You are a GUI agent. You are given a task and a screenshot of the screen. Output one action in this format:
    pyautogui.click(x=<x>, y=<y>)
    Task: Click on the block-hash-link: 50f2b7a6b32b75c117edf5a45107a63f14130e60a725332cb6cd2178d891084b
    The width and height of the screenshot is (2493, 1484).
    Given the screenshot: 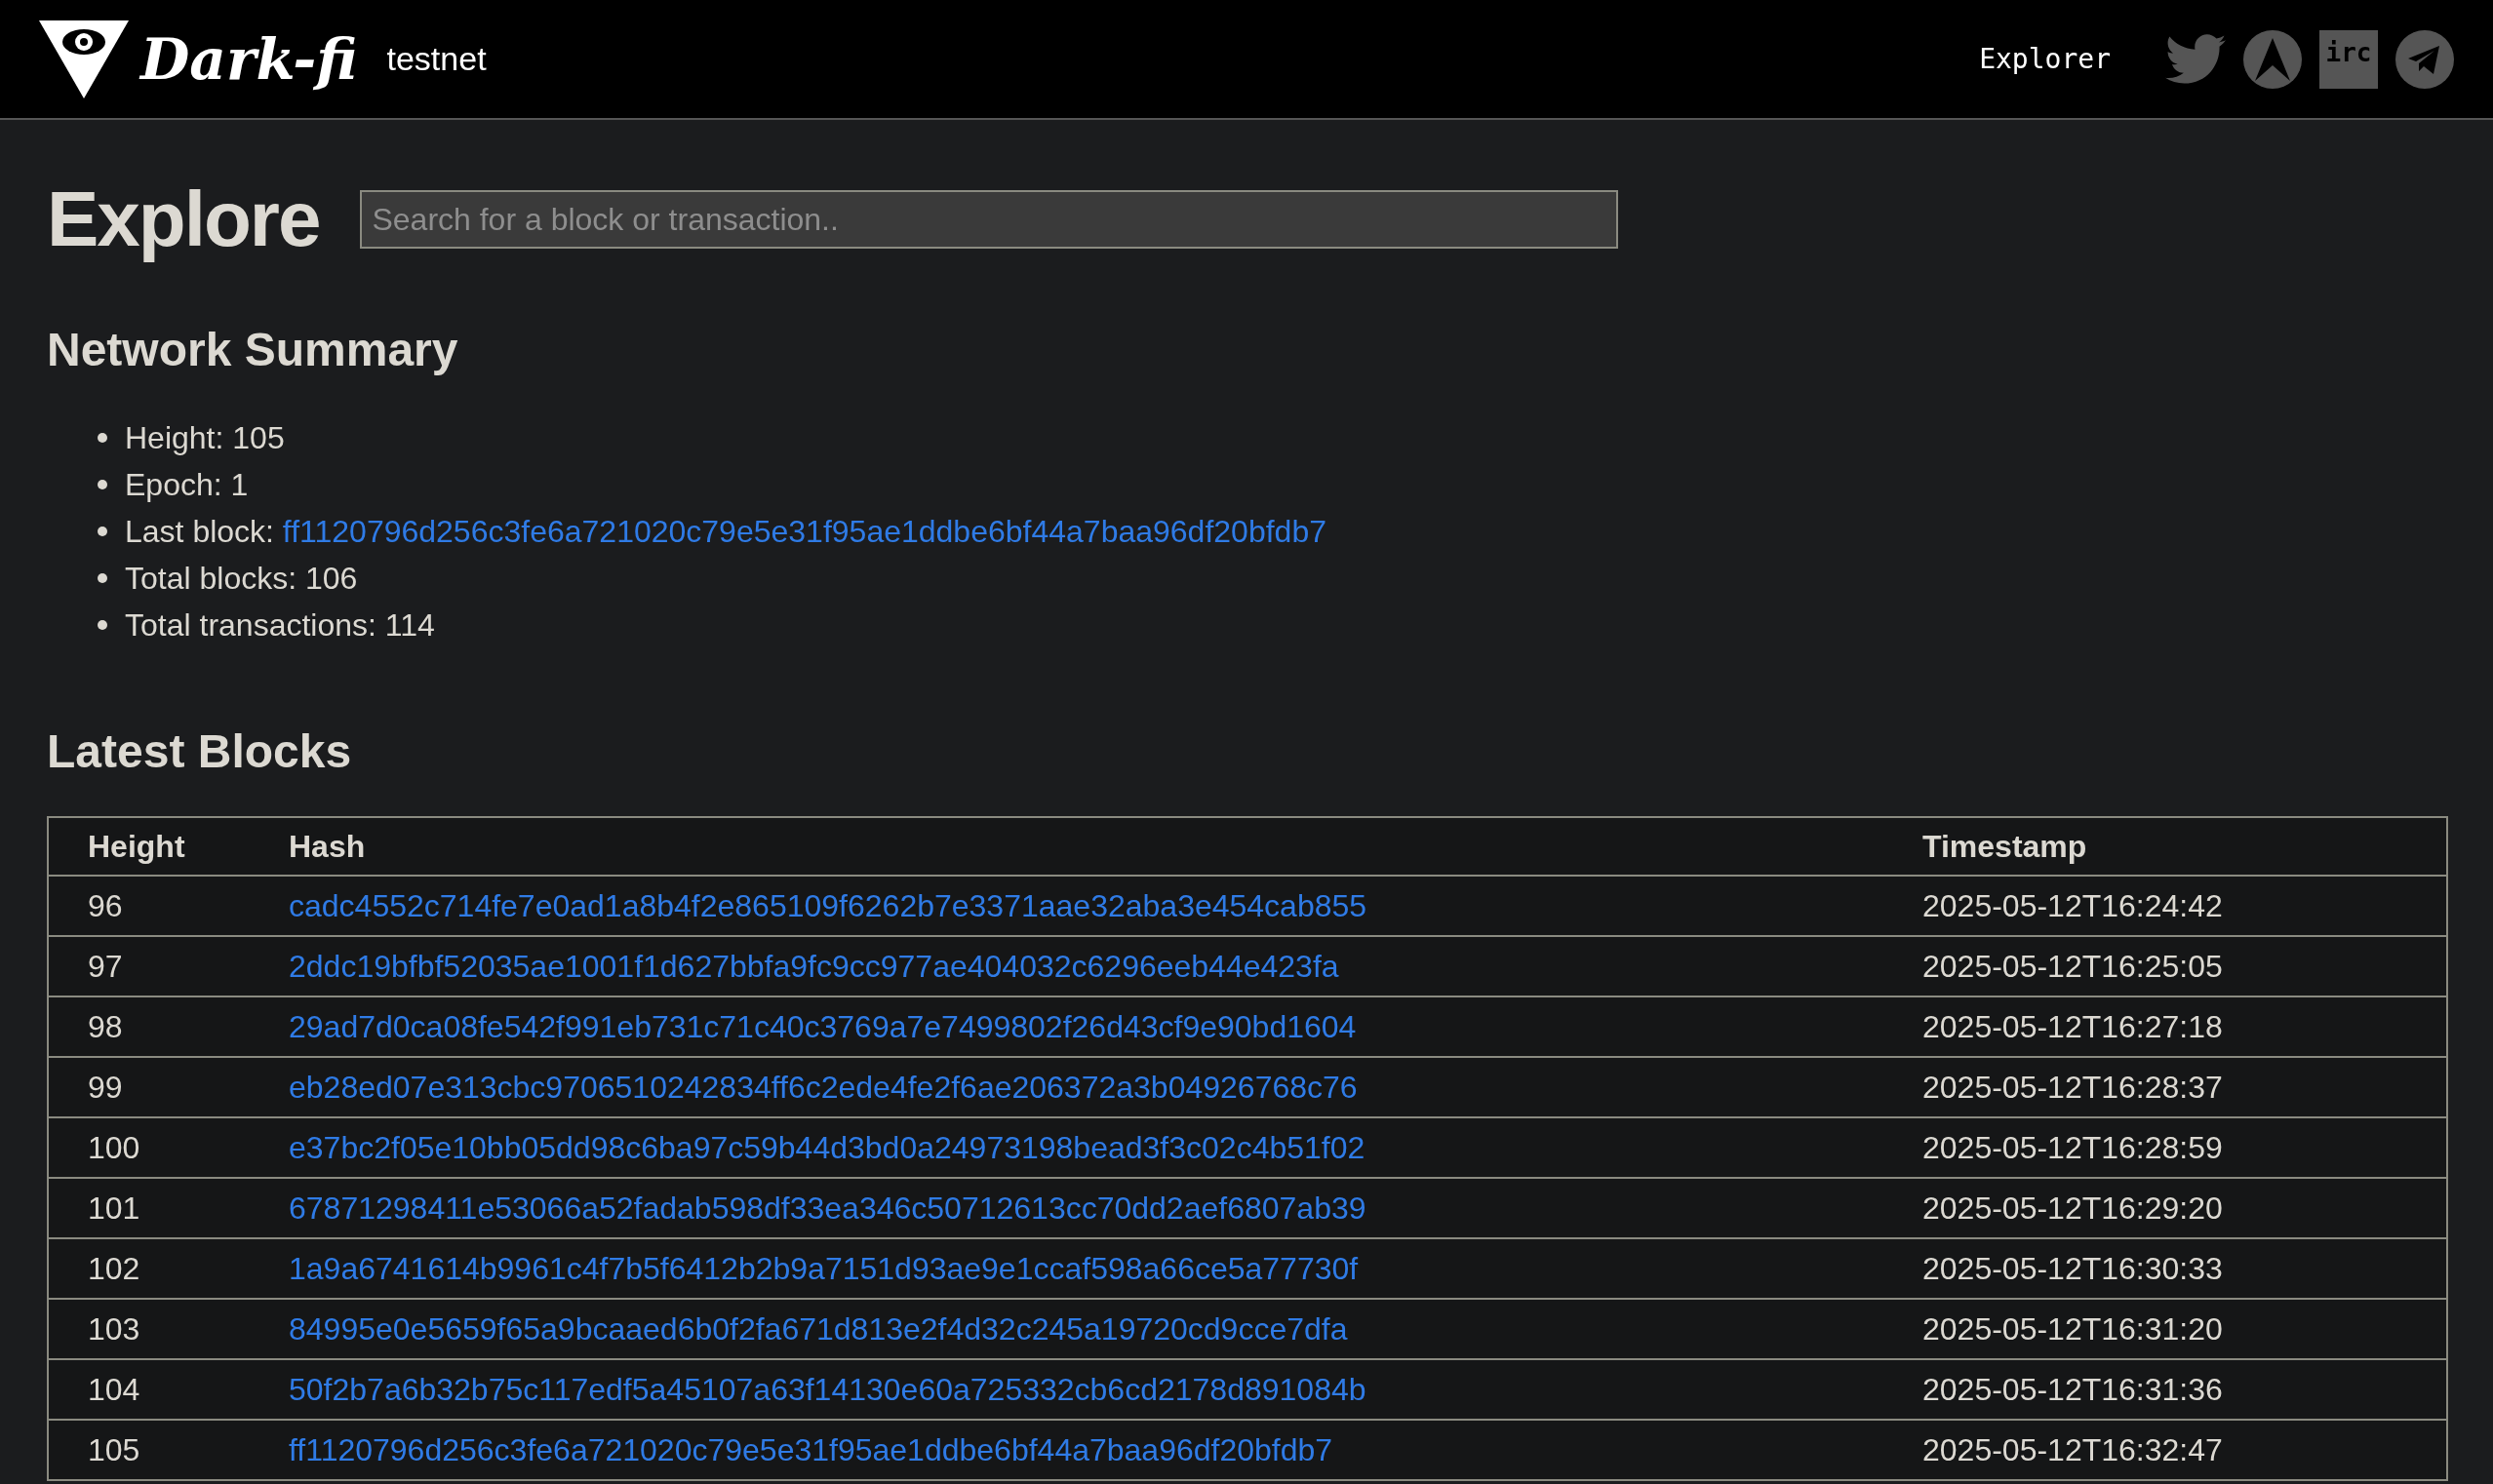 What is the action you would take?
    pyautogui.click(x=827, y=1389)
    